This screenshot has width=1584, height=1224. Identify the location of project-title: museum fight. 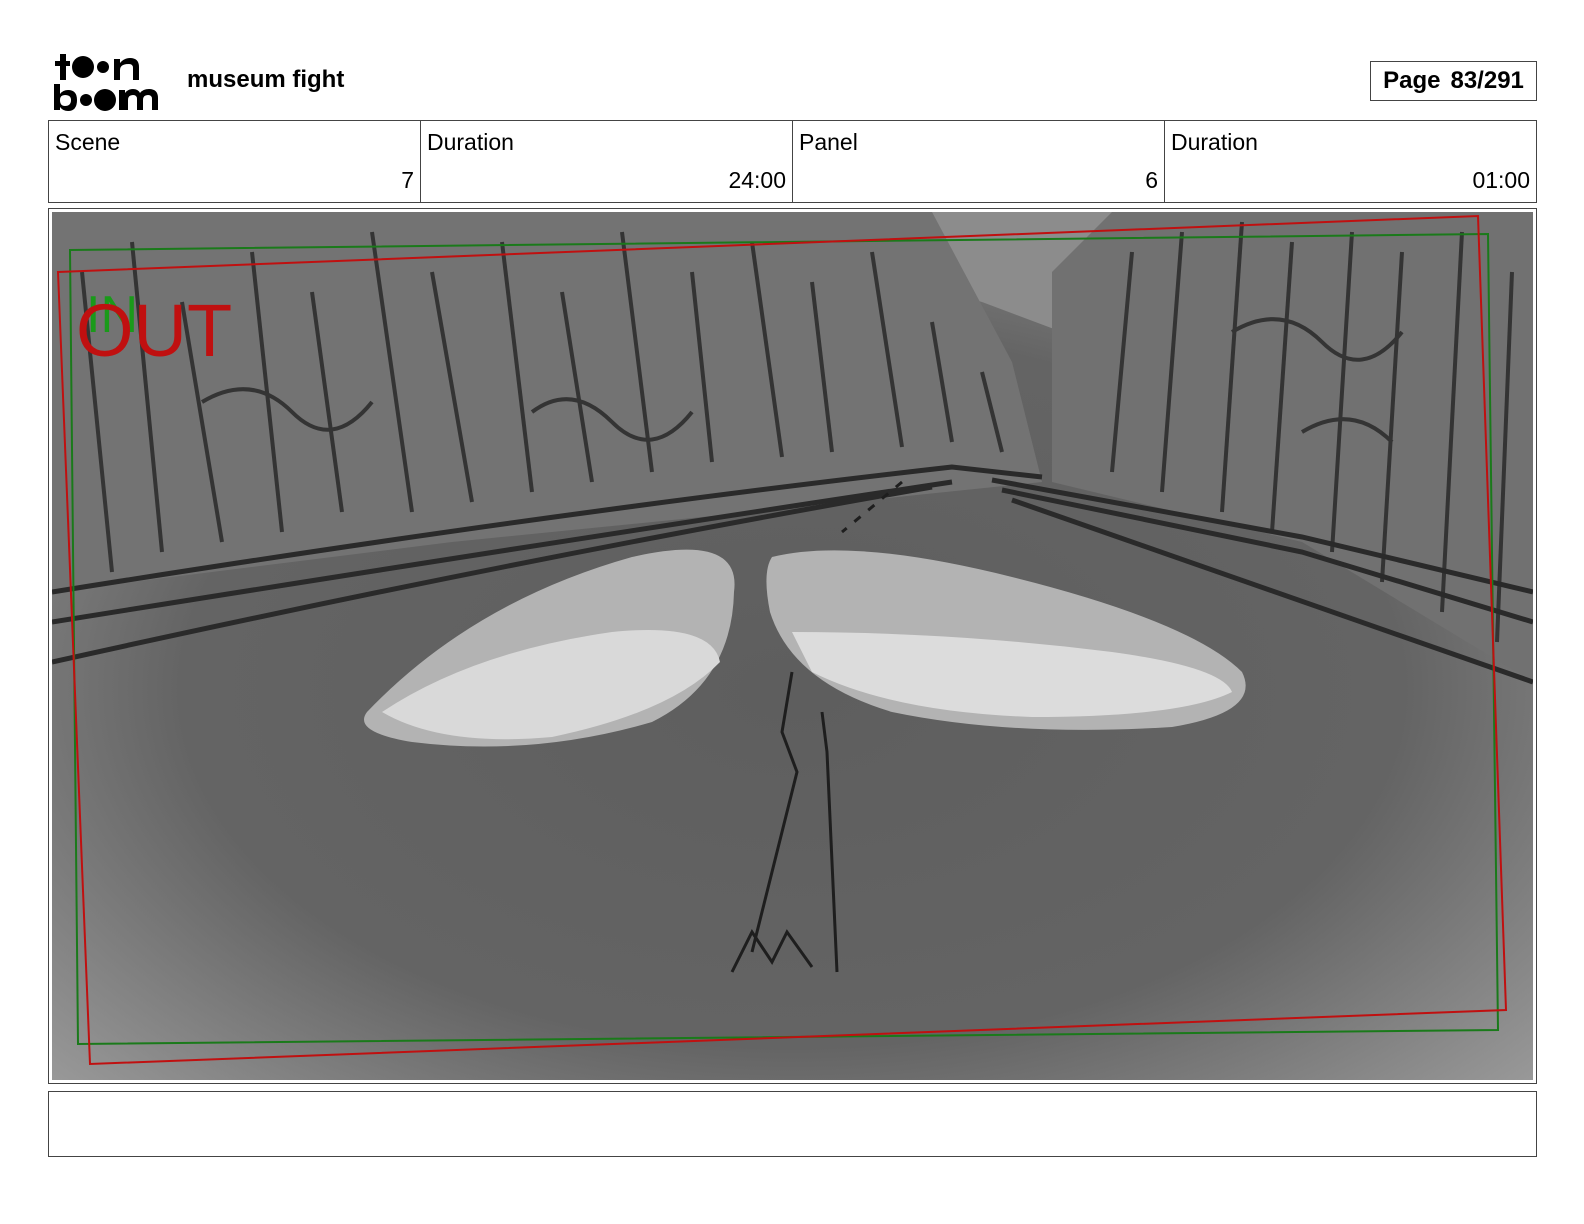
(266, 79).